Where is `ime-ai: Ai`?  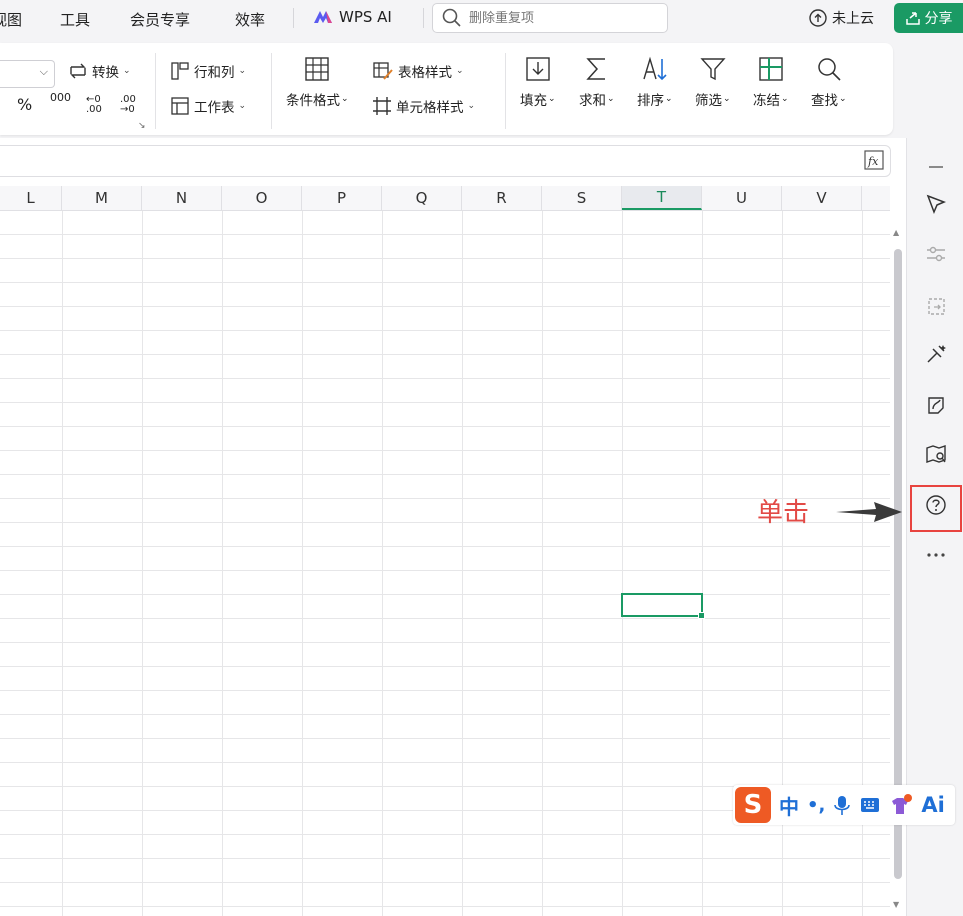
ime-ai: Ai is located at coordinates (932, 805).